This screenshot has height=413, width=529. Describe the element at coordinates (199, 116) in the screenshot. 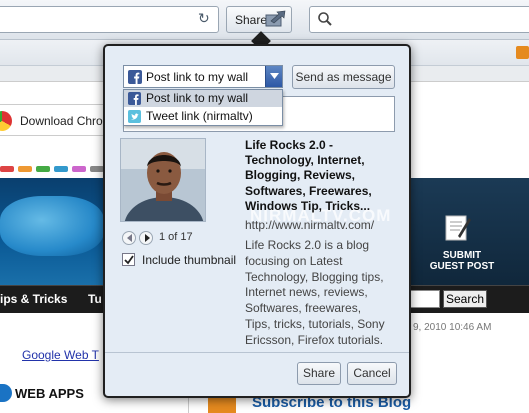

I see `dropdown-option-label: Tweet link (nirmaltv)` at that location.